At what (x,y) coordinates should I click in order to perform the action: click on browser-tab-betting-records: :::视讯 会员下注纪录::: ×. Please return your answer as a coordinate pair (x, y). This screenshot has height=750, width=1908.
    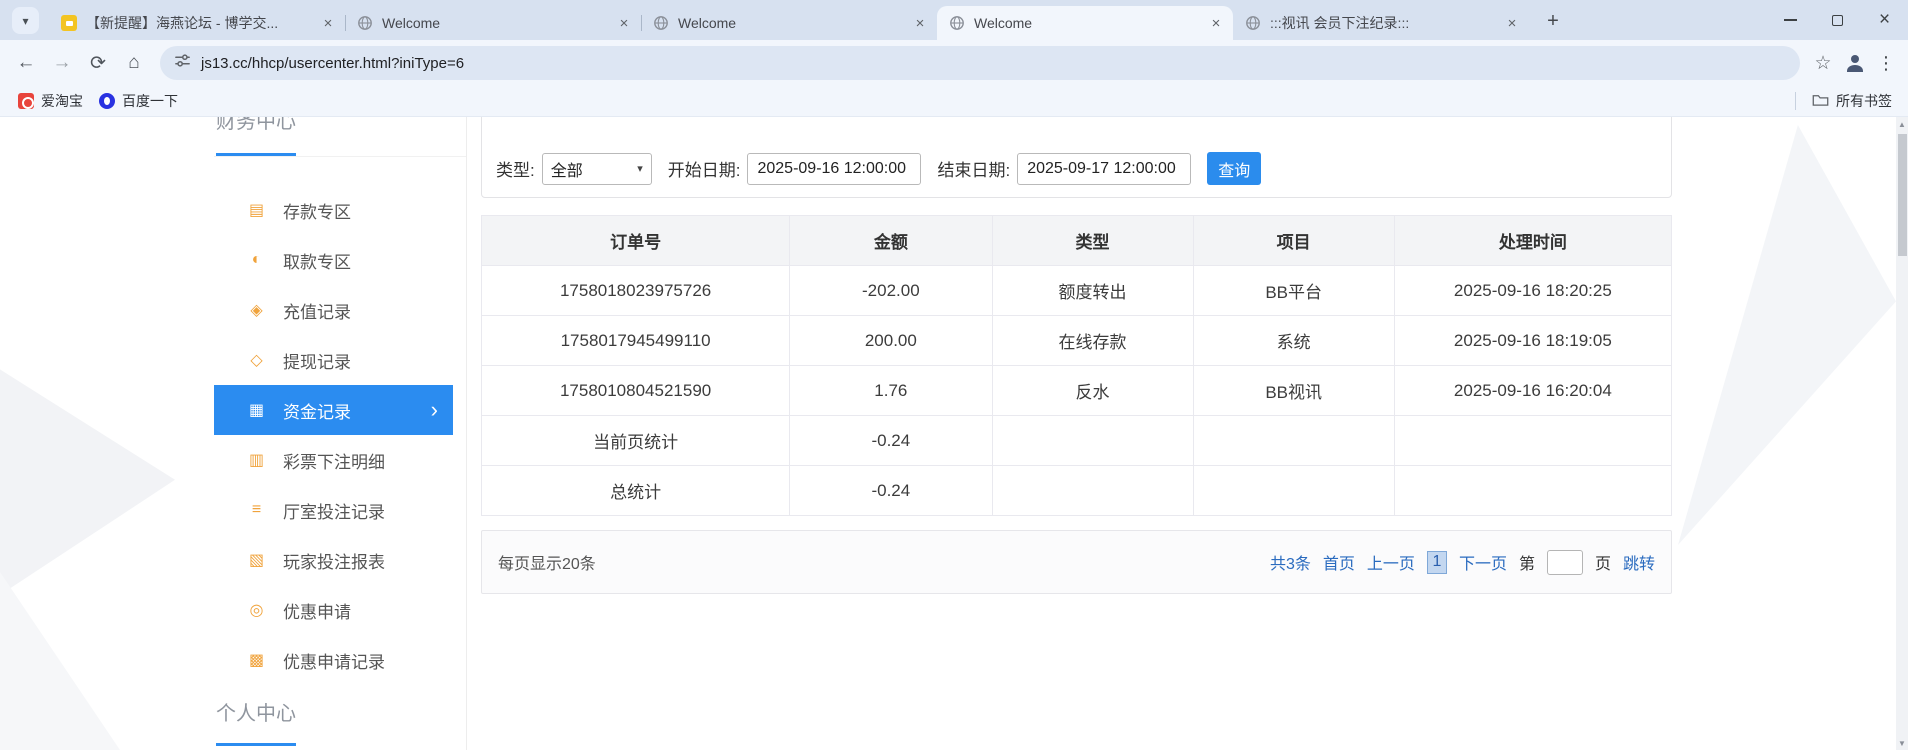
    Looking at the image, I should click on (1381, 23).